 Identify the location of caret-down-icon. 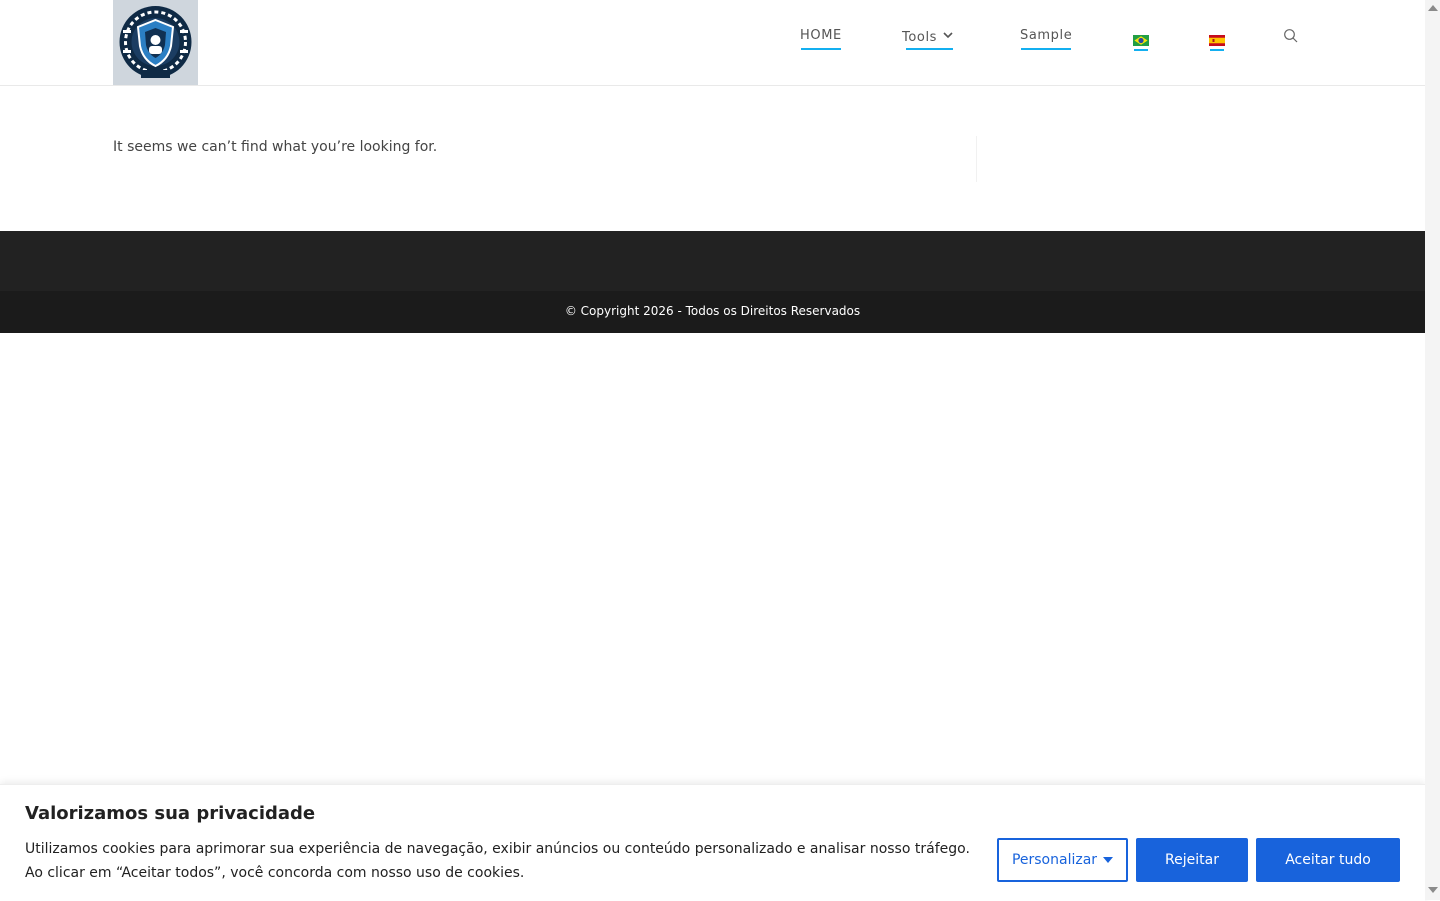
(1108, 860).